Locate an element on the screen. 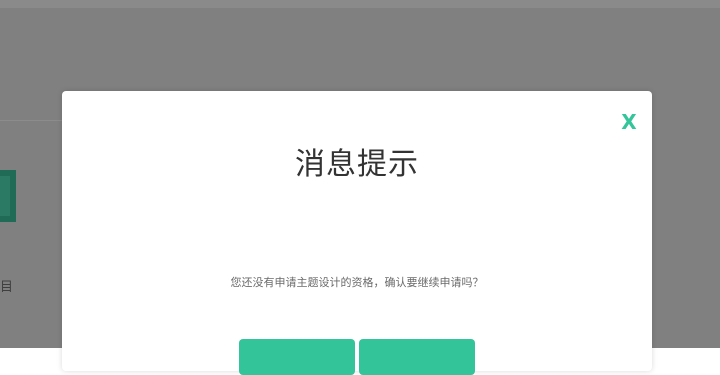  background-text-fragment: 目 is located at coordinates (7, 286).